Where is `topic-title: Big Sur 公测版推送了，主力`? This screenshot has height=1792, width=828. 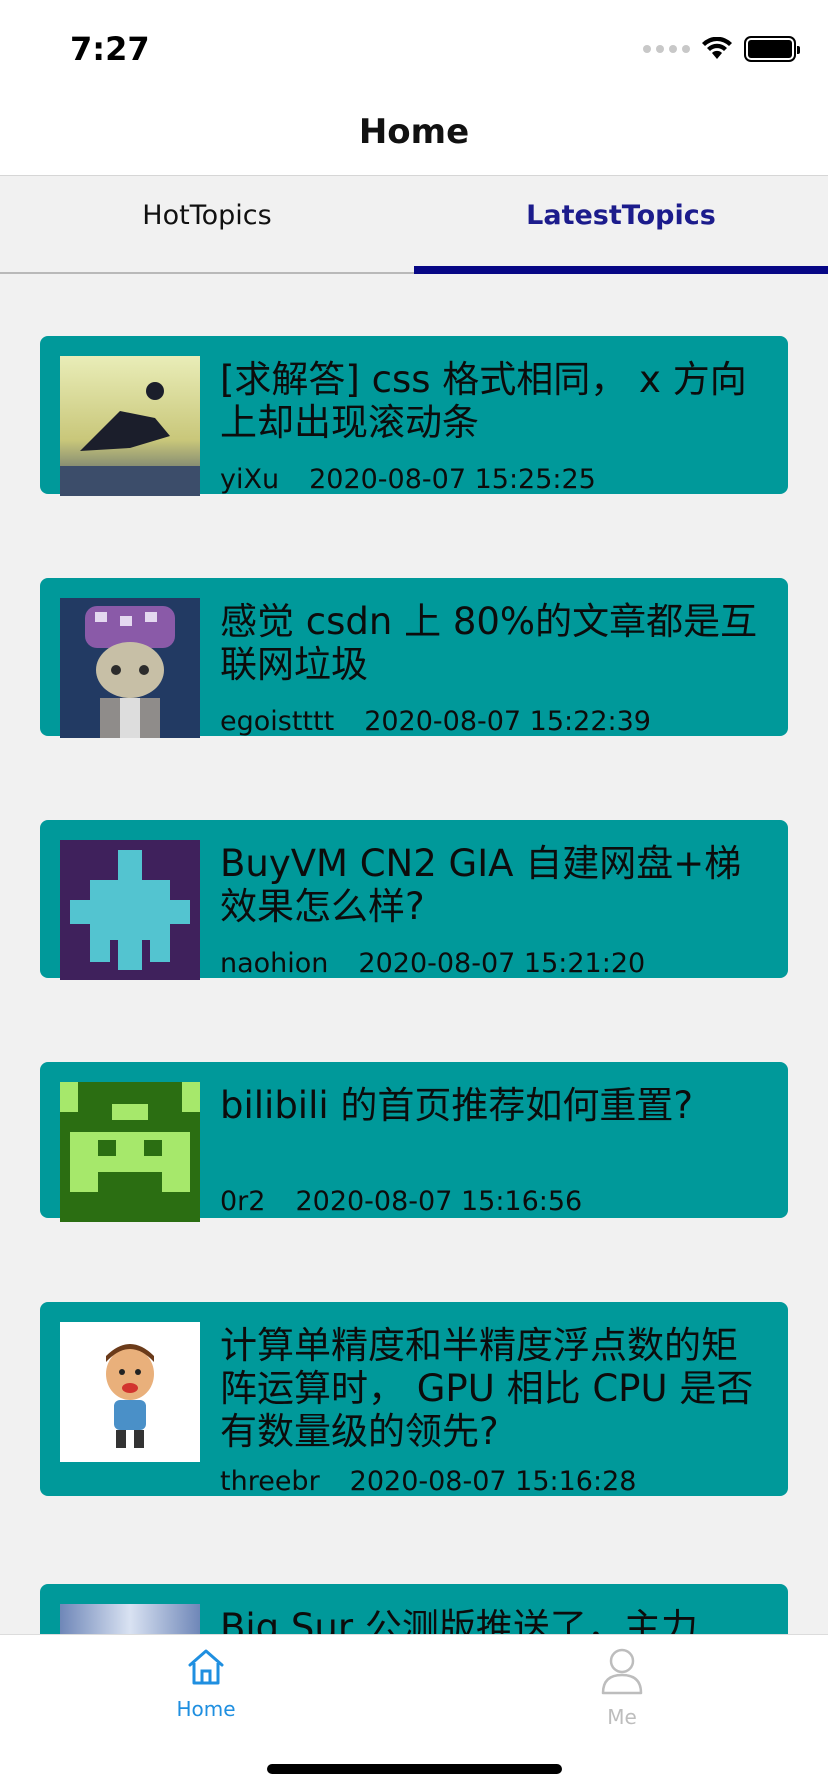
topic-title: Big Sur 公测版推送了，主力 is located at coordinates (459, 1620).